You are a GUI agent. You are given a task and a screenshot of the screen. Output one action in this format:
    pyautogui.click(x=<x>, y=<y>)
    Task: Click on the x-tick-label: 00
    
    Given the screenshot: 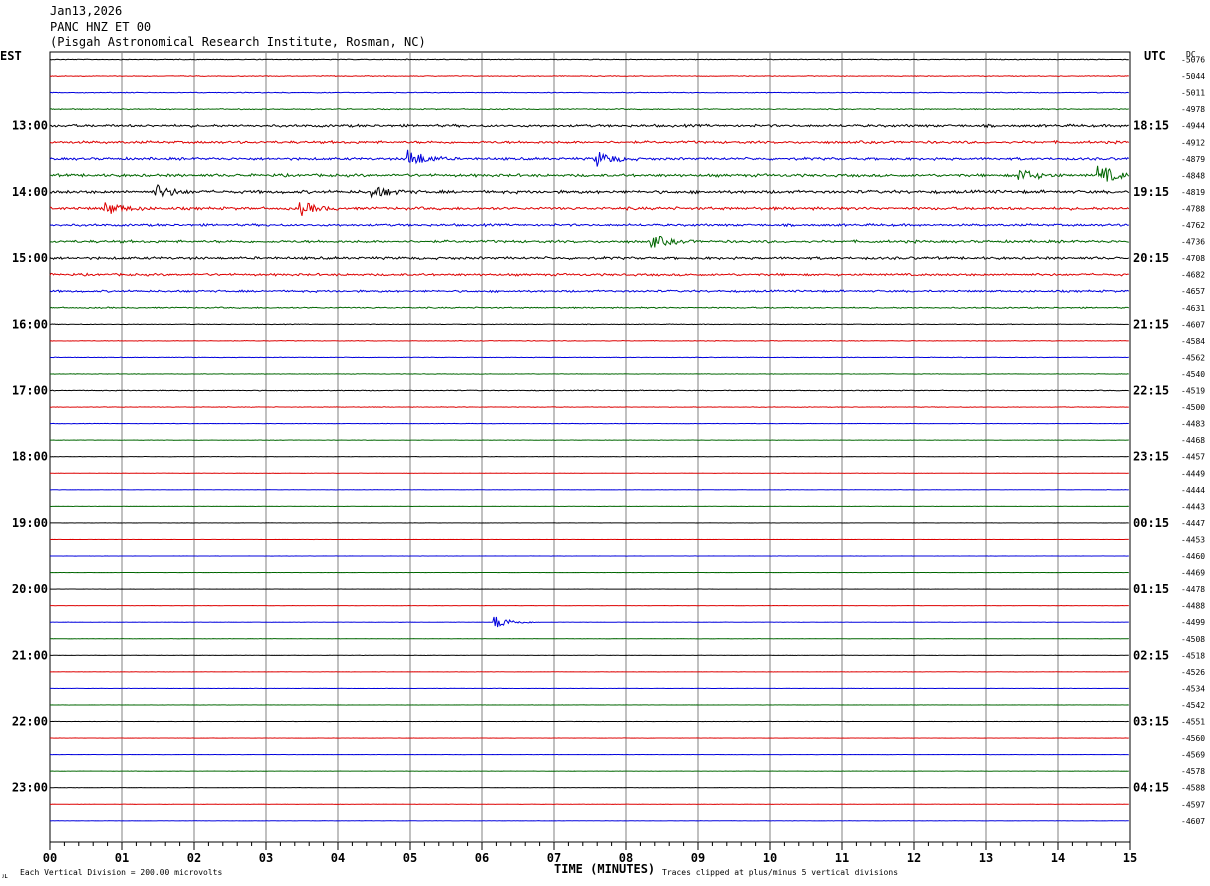 What is the action you would take?
    pyautogui.click(x=50, y=858)
    